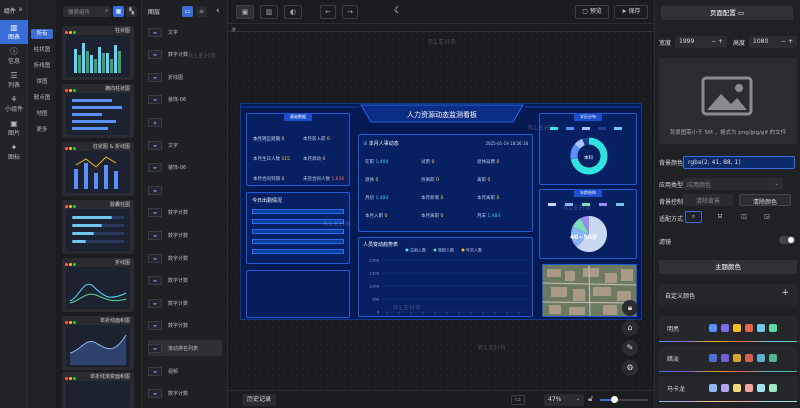  I want to click on edit-button: ✎, so click(630, 348).